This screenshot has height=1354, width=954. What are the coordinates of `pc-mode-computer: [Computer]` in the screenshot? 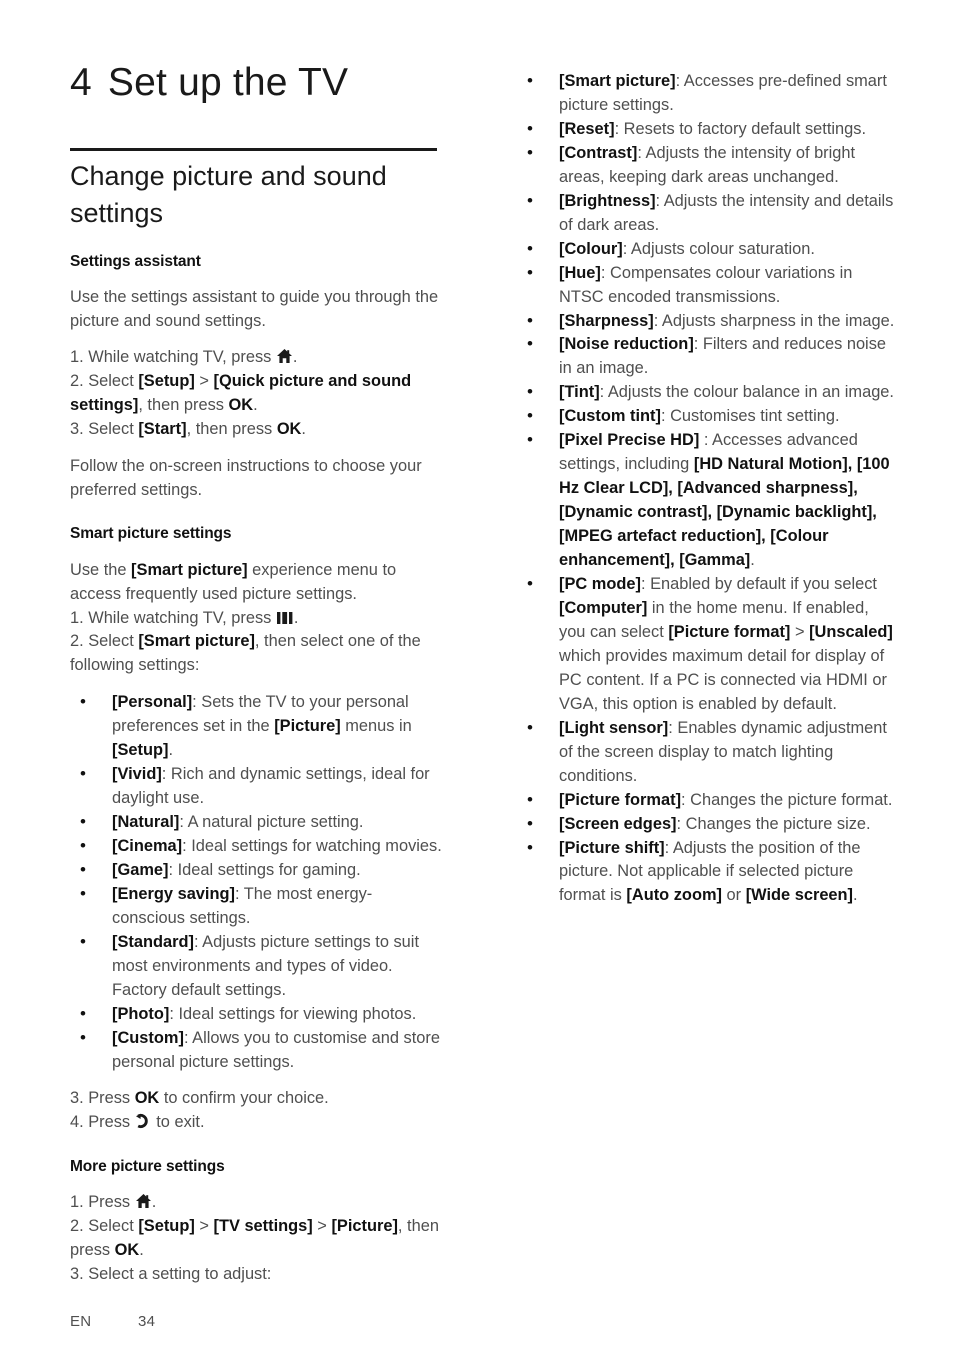 It's located at (603, 607).